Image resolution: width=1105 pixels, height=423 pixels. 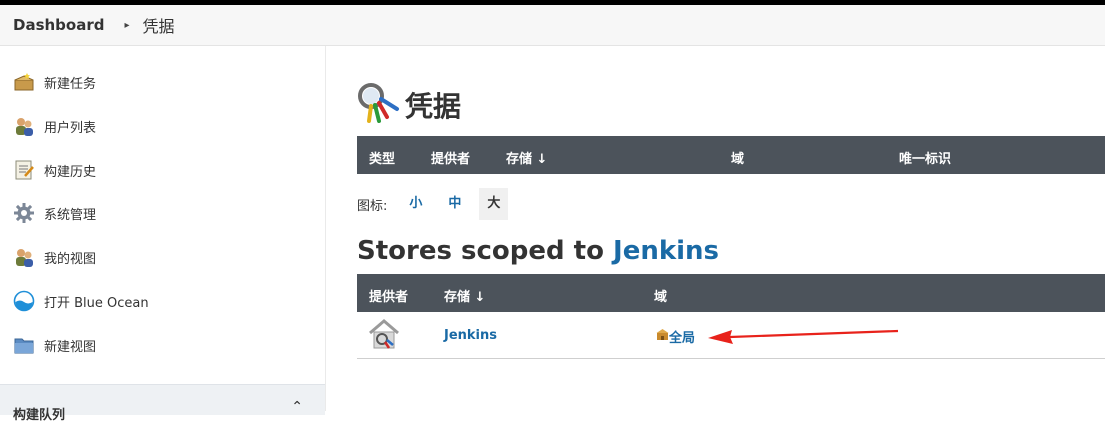 I want to click on credentials-table-header: 类型 提供者 存储 ↓ 域 唯一标识, so click(x=731, y=155).